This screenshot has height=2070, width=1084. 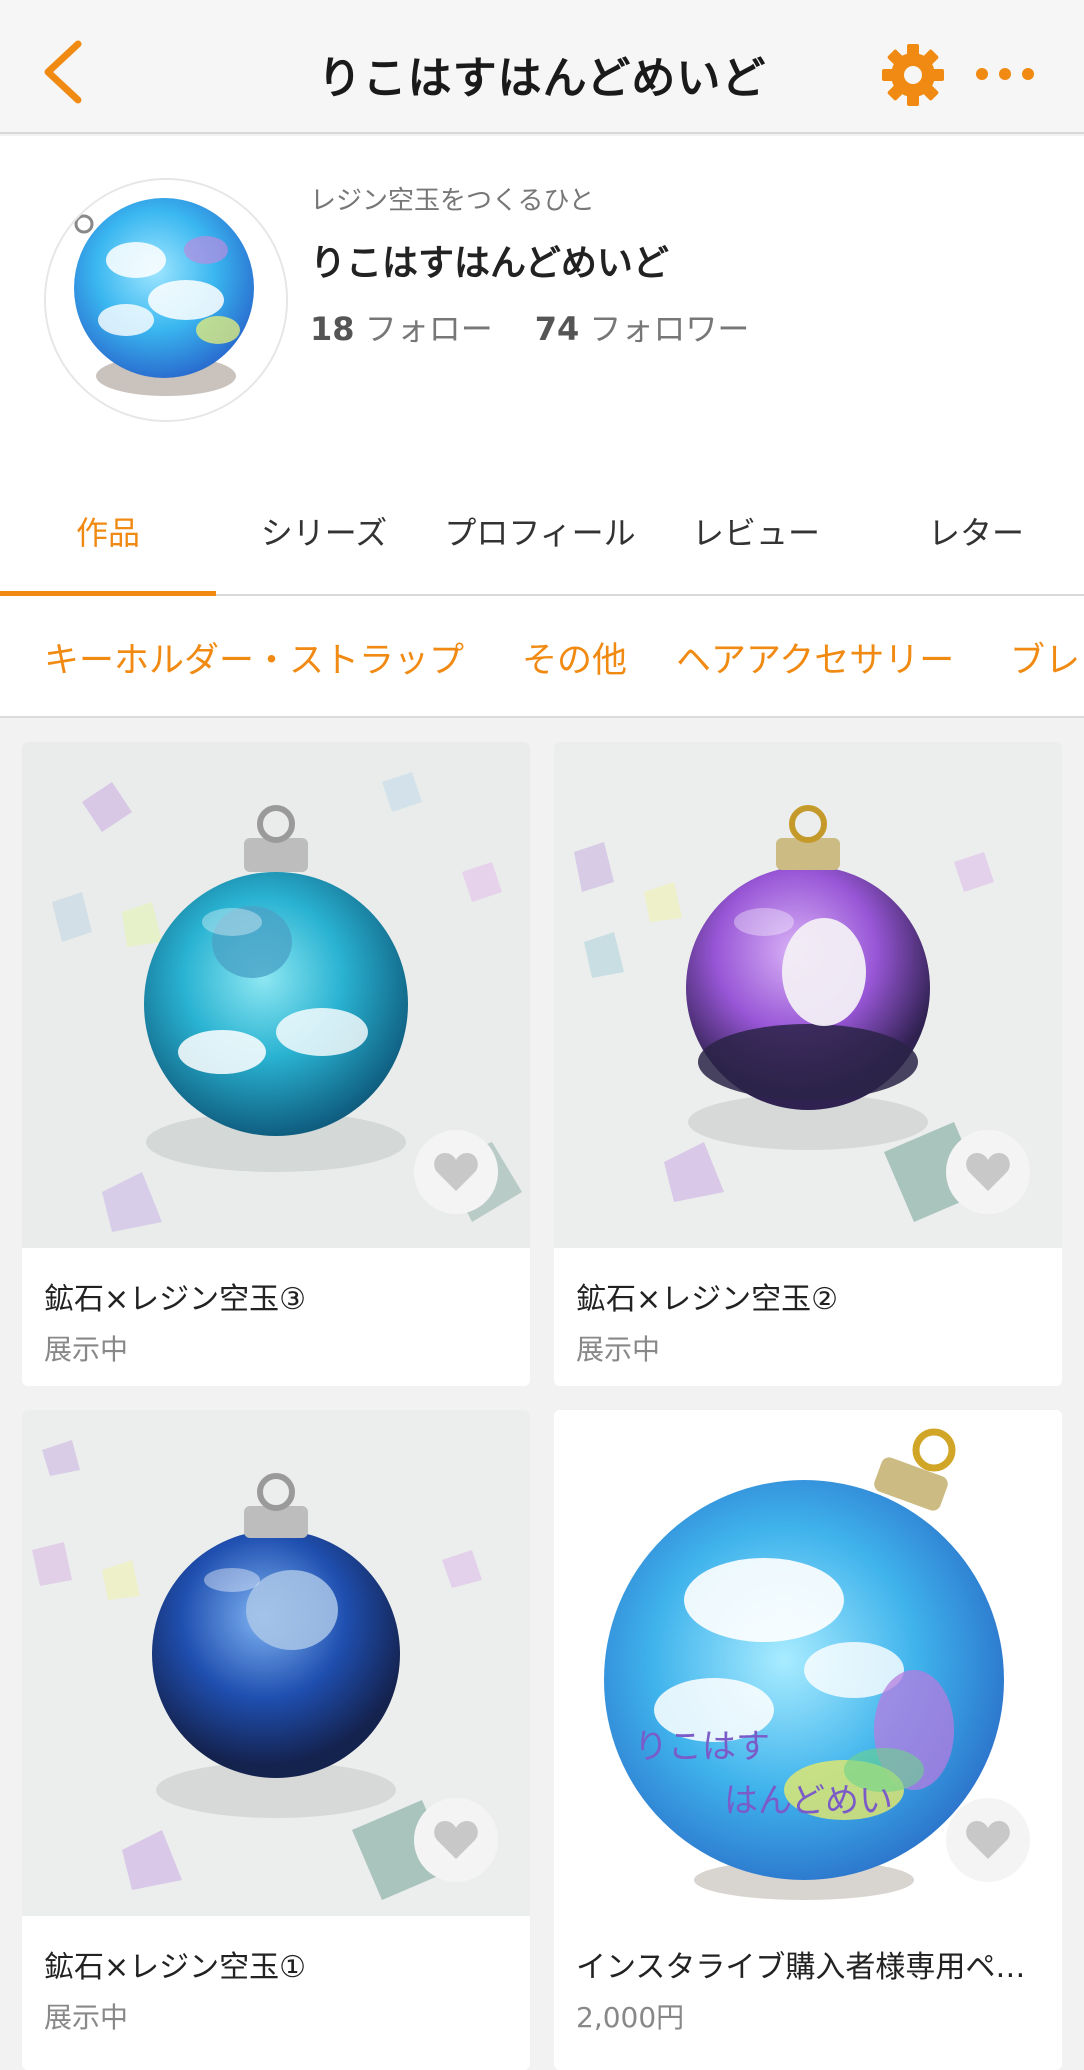 I want to click on watermark-text-line1: りこはす, so click(x=702, y=1747).